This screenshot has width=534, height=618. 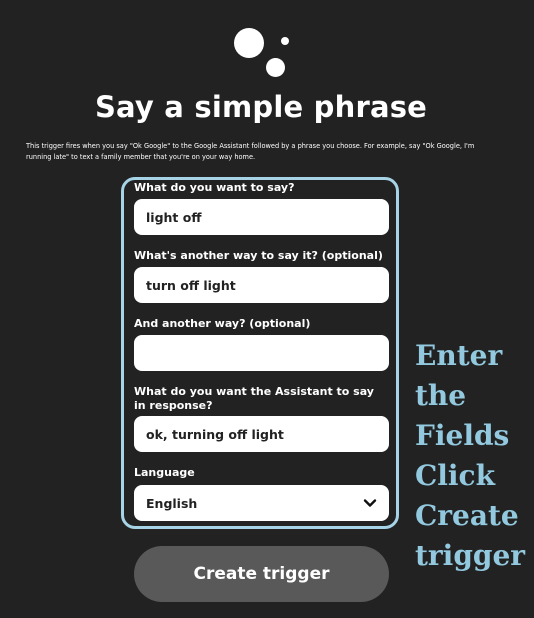 I want to click on language-value: English, so click(x=172, y=503).